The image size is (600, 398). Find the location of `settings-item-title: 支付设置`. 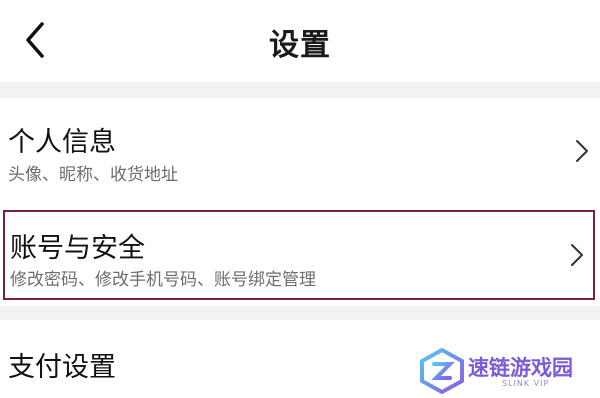

settings-item-title: 支付设置 is located at coordinates (62, 367).